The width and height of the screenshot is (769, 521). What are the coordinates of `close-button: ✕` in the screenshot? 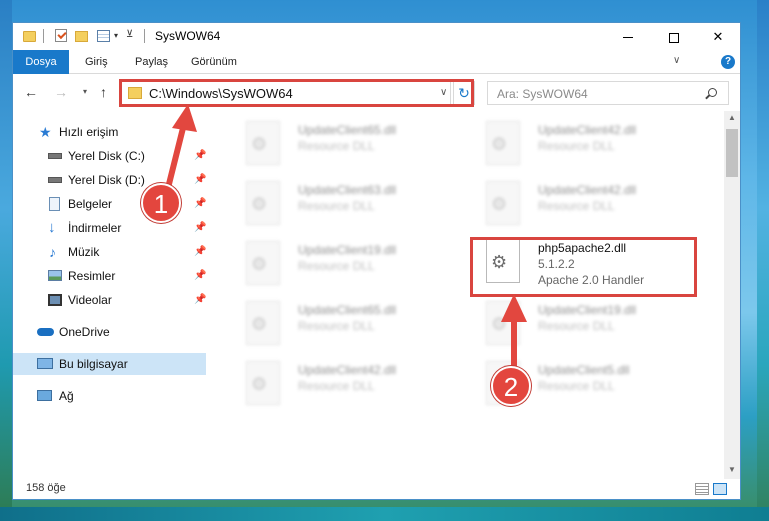 It's located at (718, 36).